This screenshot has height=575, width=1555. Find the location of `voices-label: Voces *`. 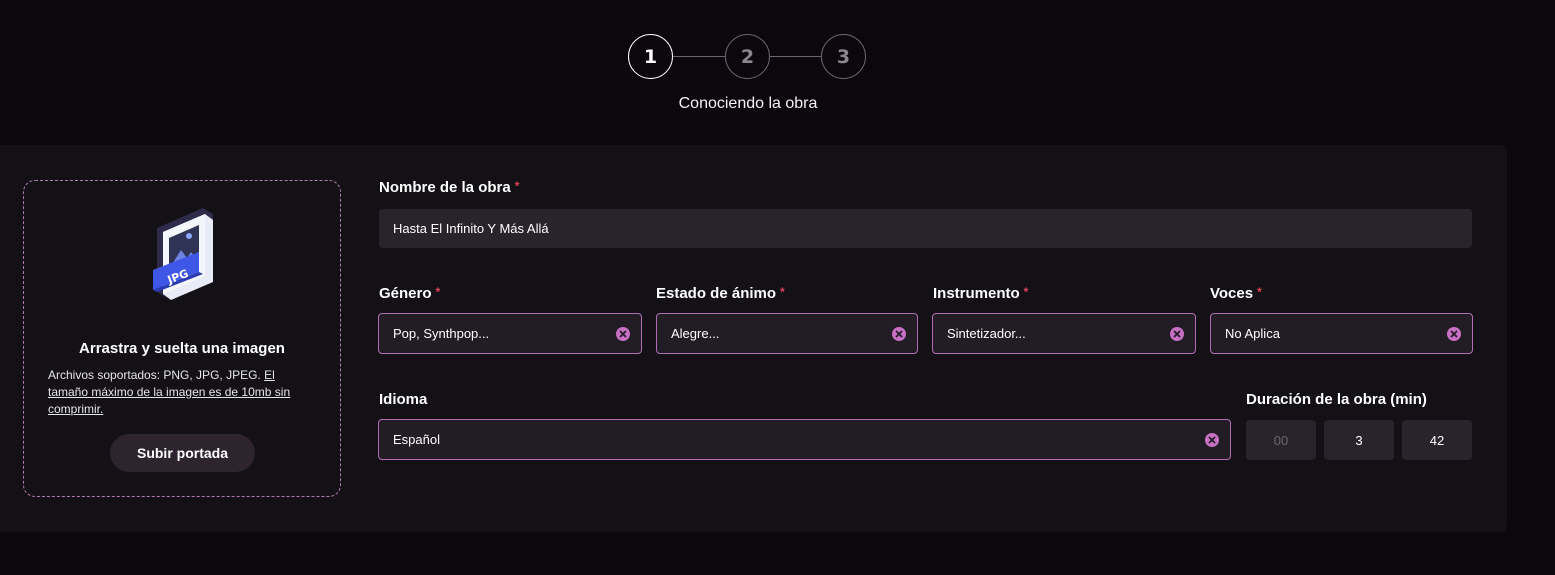

voices-label: Voces * is located at coordinates (1236, 293).